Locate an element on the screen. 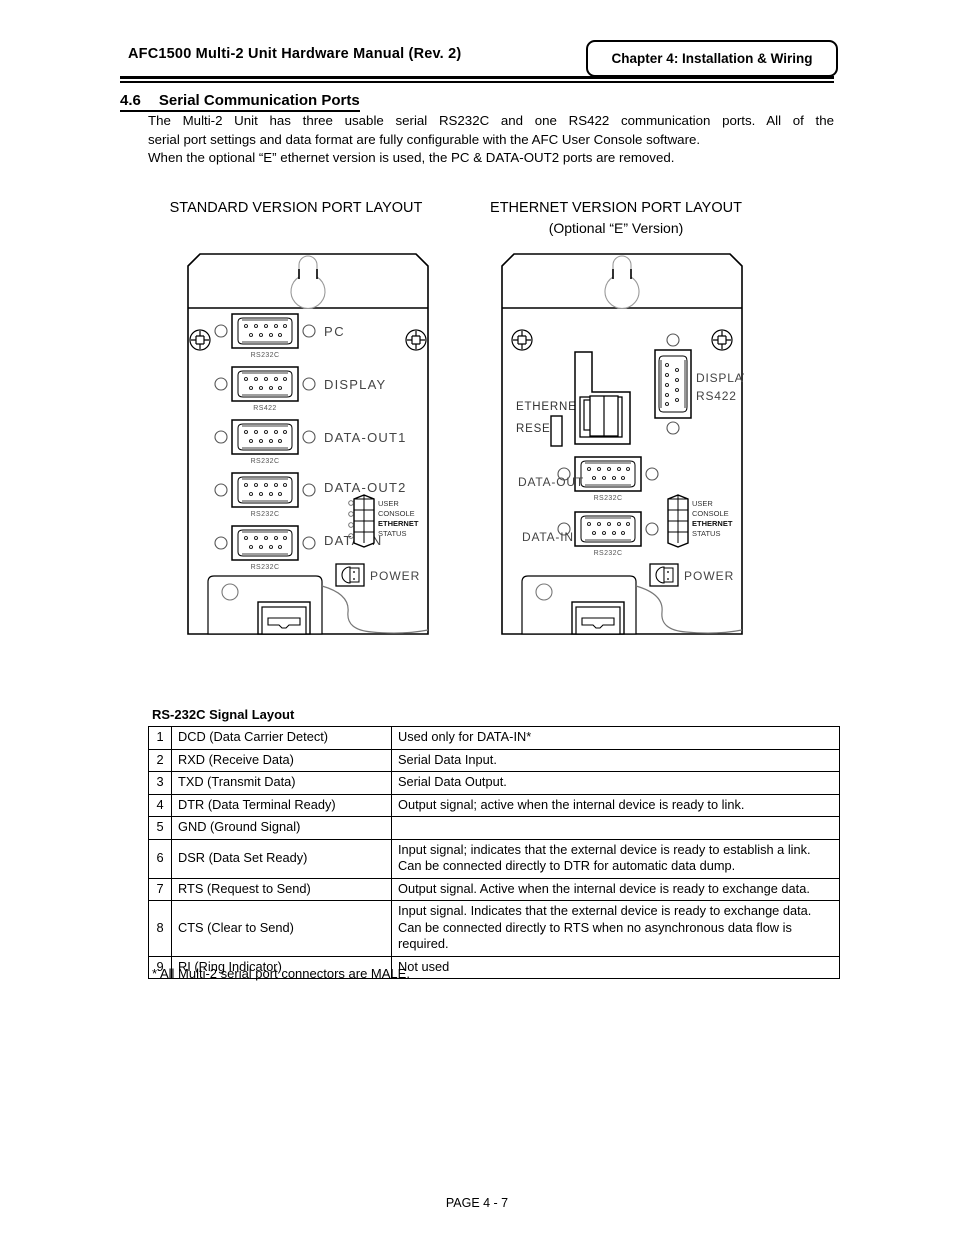 Image resolution: width=954 pixels, height=1235 pixels. table-row: 5 GND (Ground Signal) is located at coordinates (494, 828).